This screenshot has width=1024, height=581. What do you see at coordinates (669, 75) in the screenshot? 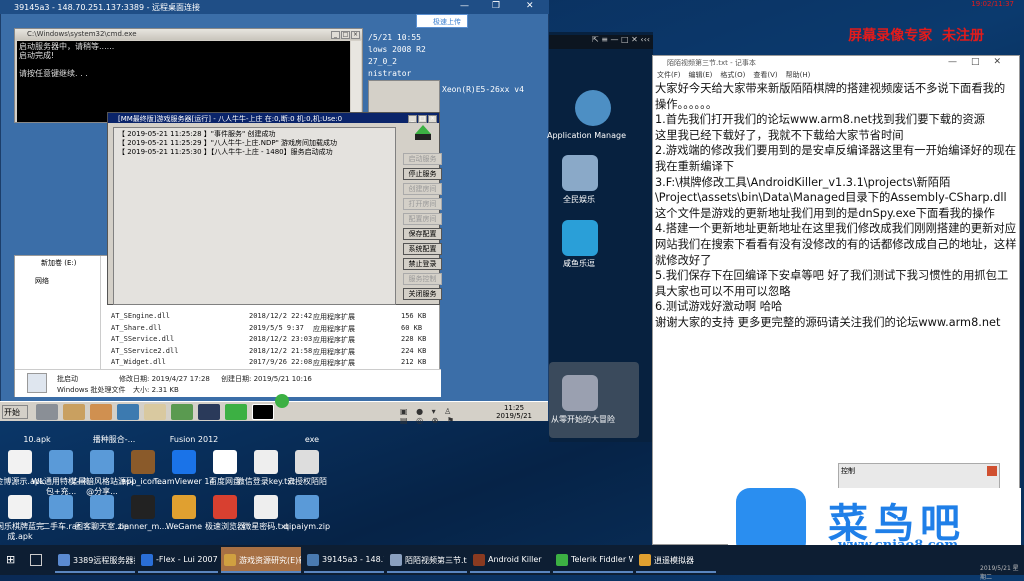
I see `menu-file: 文件(F)` at bounding box center [669, 75].